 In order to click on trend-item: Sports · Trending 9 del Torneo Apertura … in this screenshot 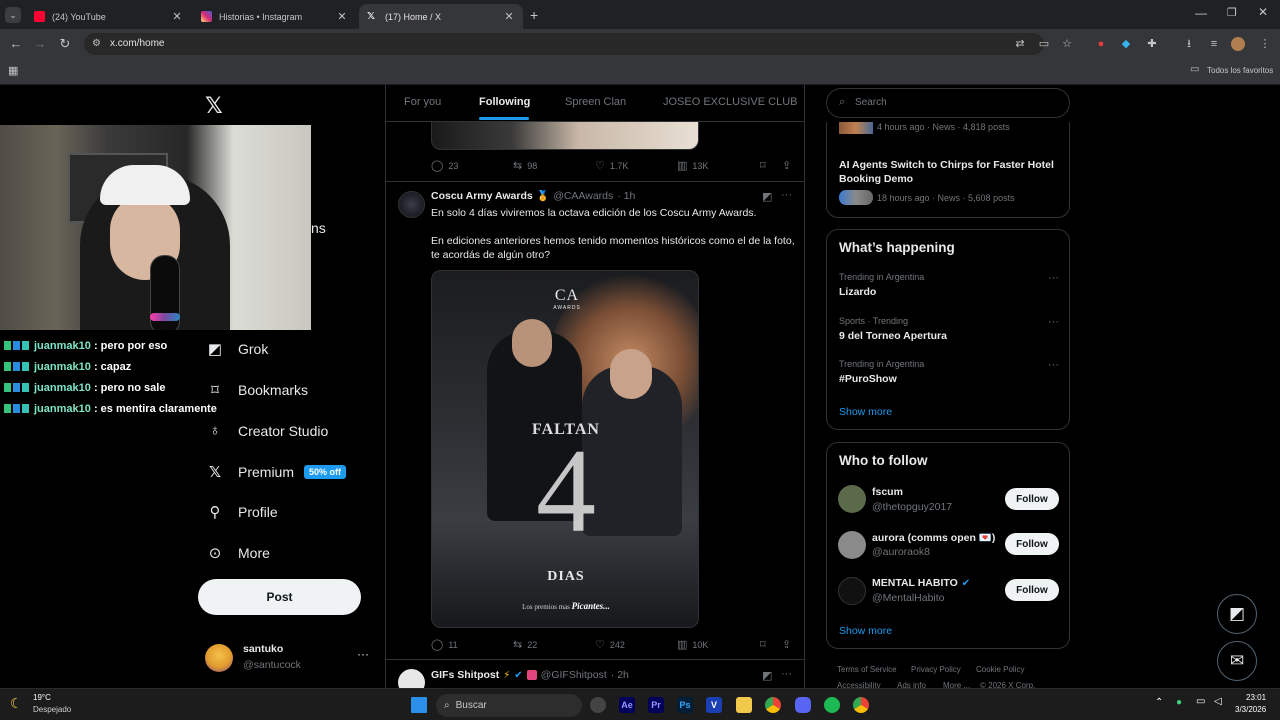, I will do `click(949, 334)`.